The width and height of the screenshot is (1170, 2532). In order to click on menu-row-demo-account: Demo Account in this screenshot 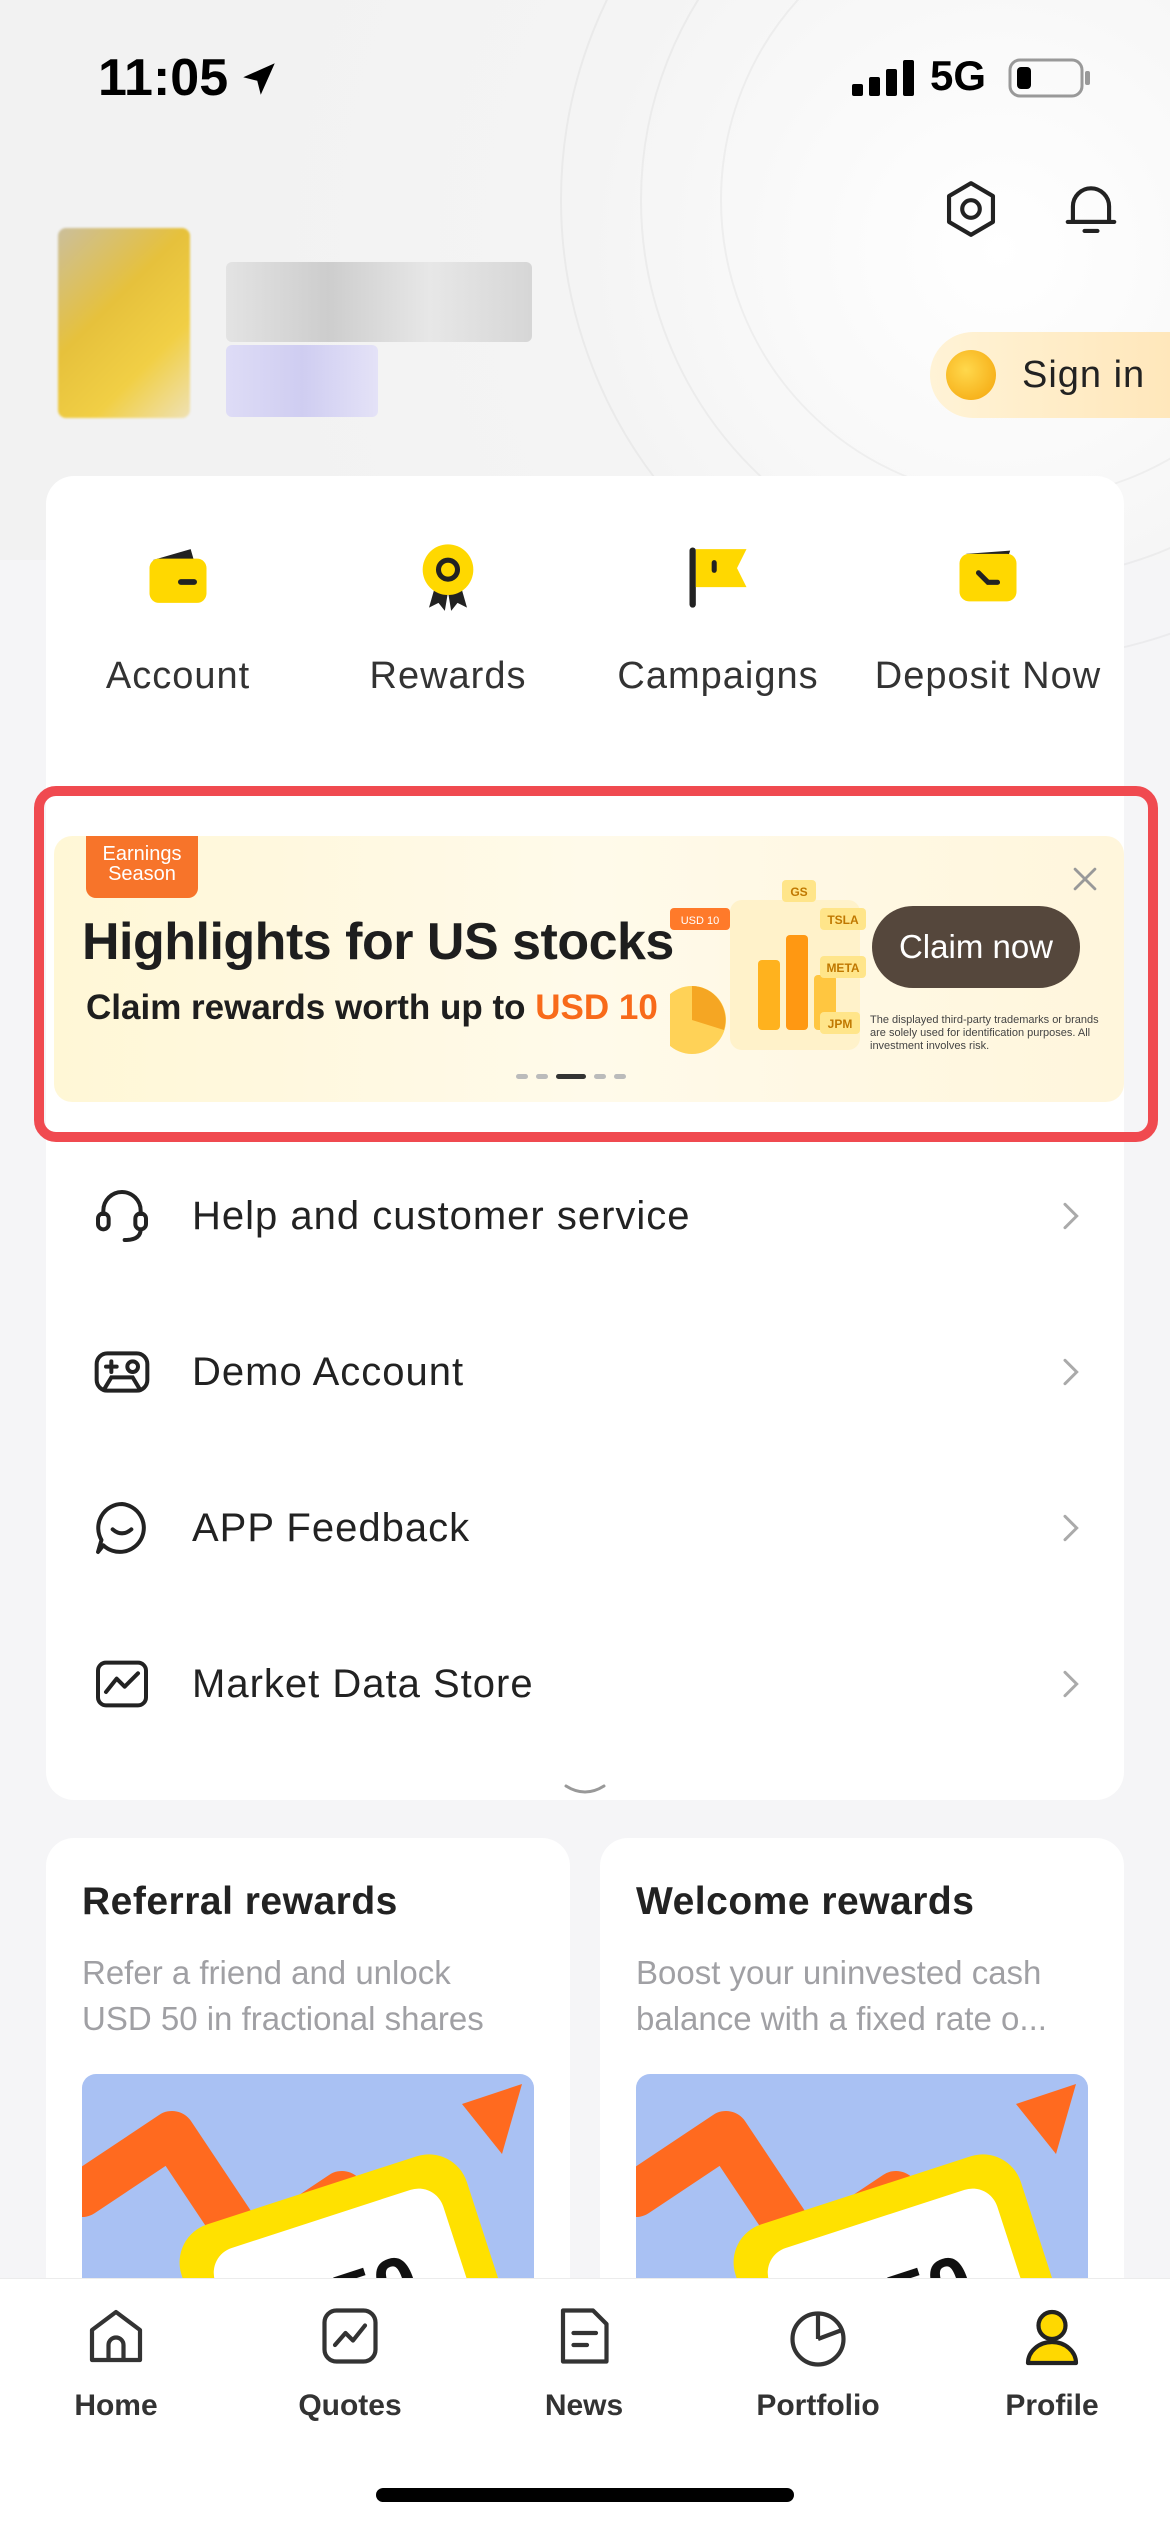, I will do `click(590, 1372)`.